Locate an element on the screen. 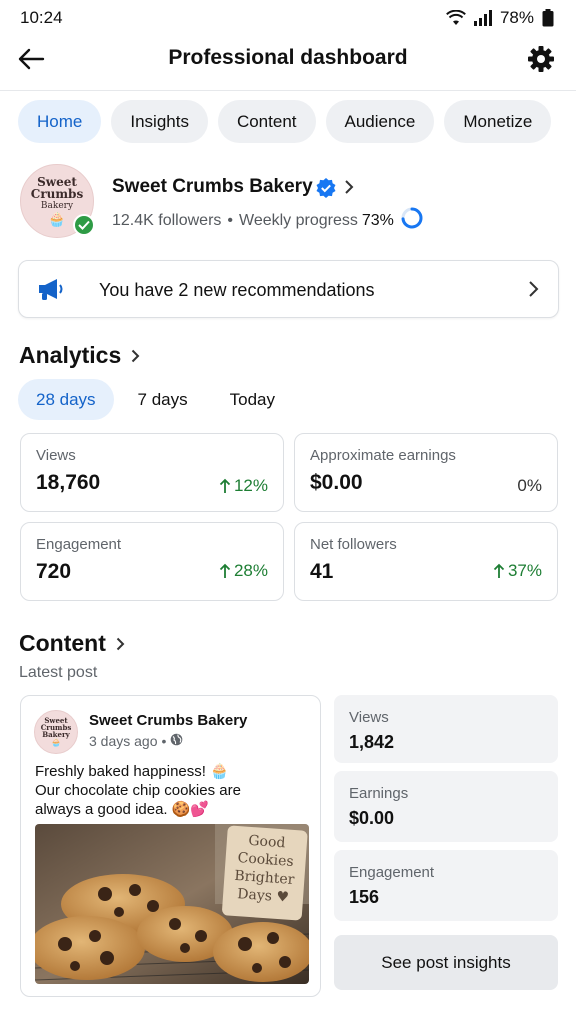 The height and width of the screenshot is (1024, 576). post-image: Good Cookies Brighter Days ♥ is located at coordinates (172, 904).